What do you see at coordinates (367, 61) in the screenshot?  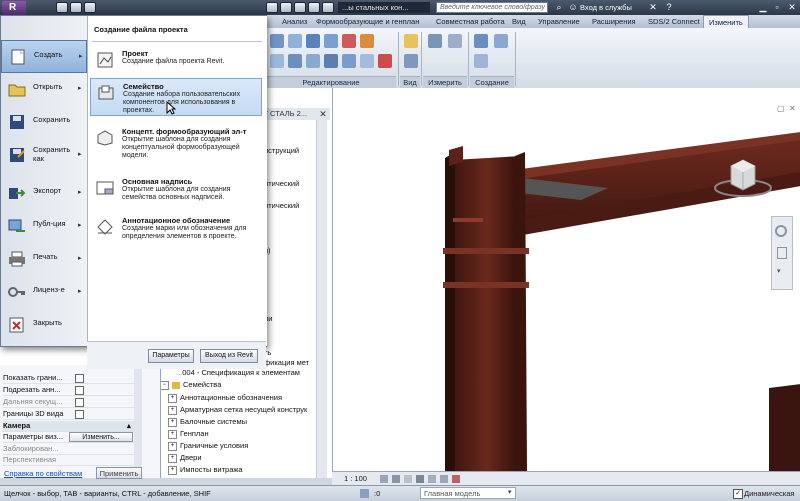 I see `pin-icon` at bounding box center [367, 61].